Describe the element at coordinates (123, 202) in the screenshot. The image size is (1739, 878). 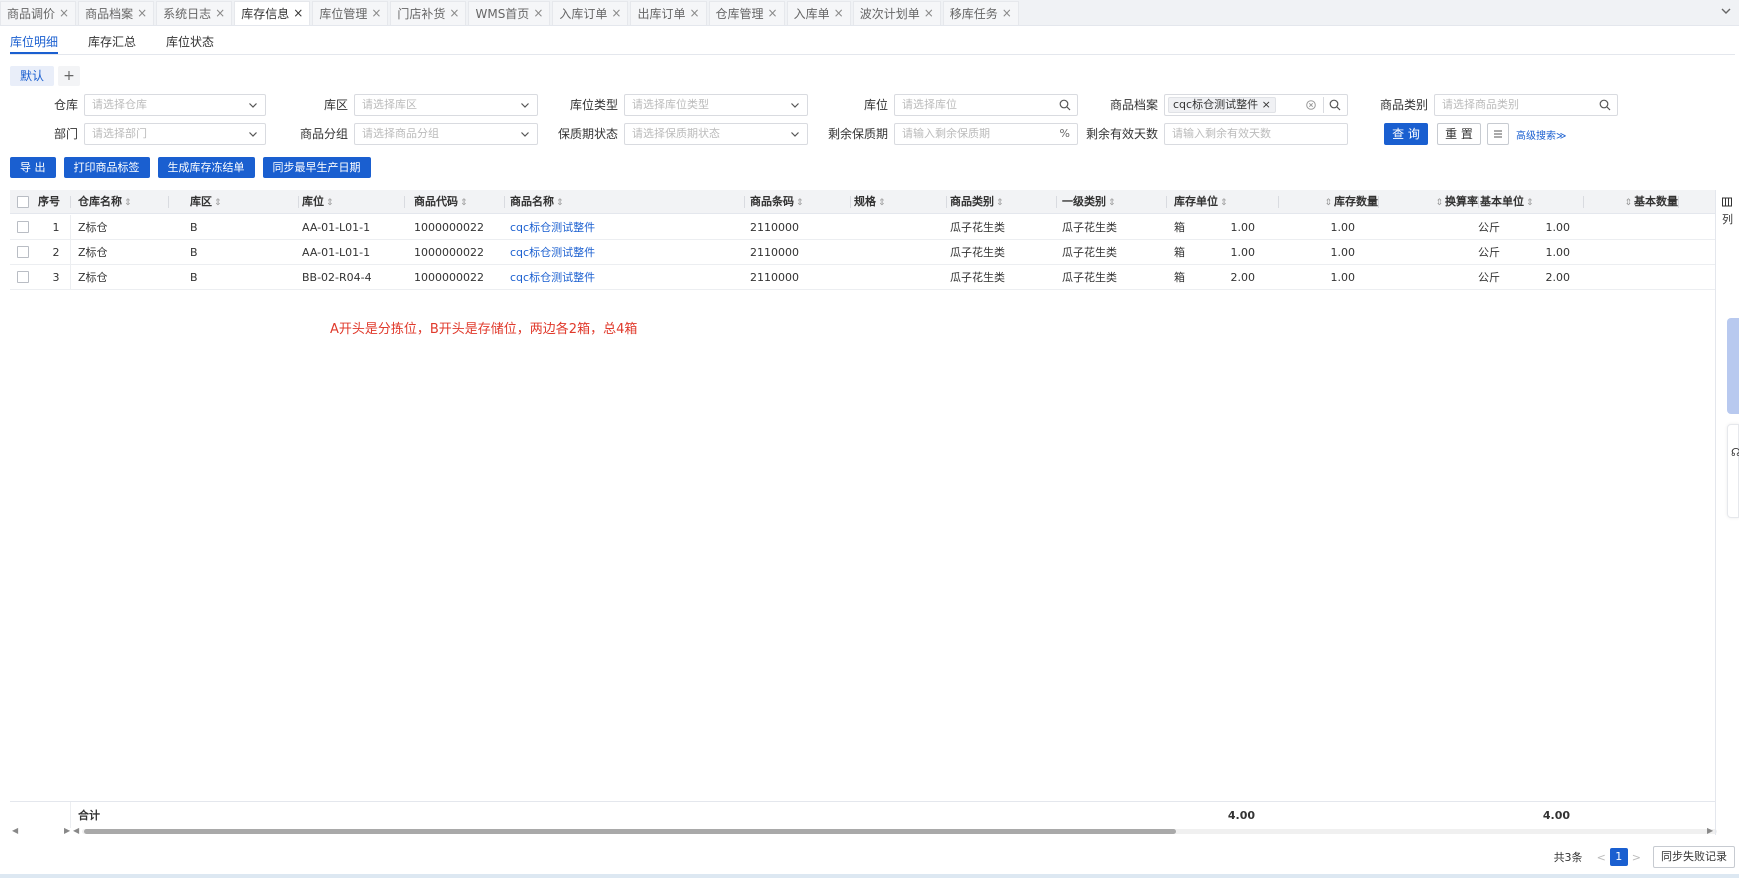
I see `column-header-warehouse: 仓库名称 ⇕` at that location.